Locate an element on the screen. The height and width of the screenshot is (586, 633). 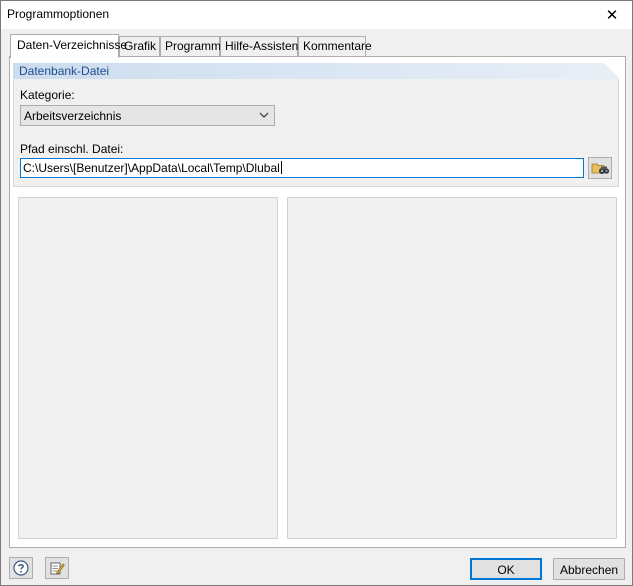
tab-kommentare: Kommentare is located at coordinates (335, 46).